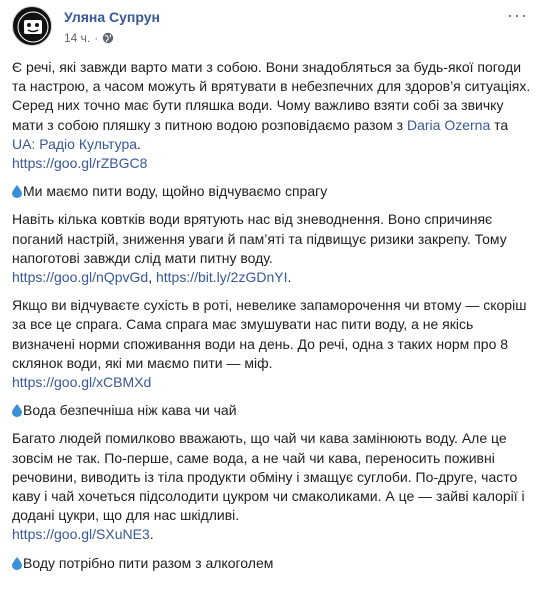  I want to click on paragraph-text: та, so click(499, 124).